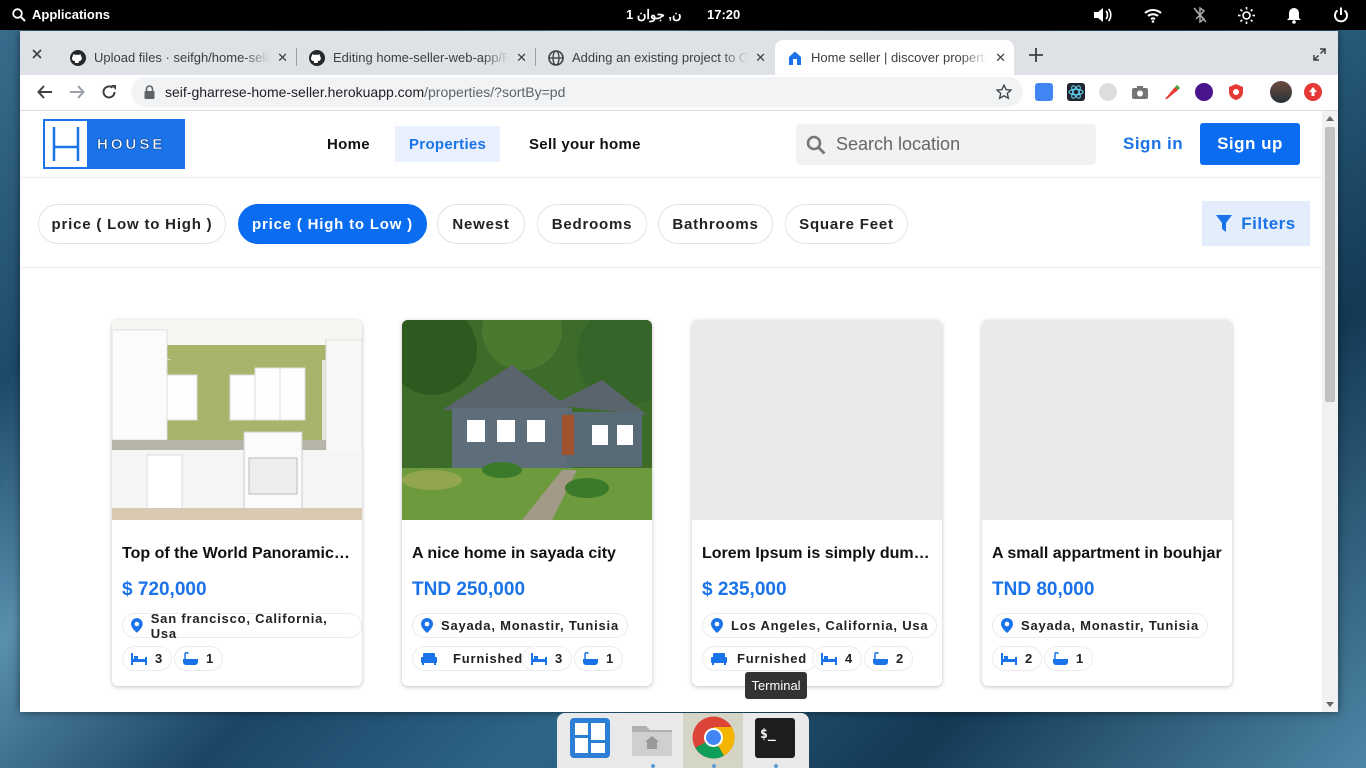  What do you see at coordinates (520, 625) in the screenshot?
I see `property-location: Sayada, Monastir, Tunisia` at bounding box center [520, 625].